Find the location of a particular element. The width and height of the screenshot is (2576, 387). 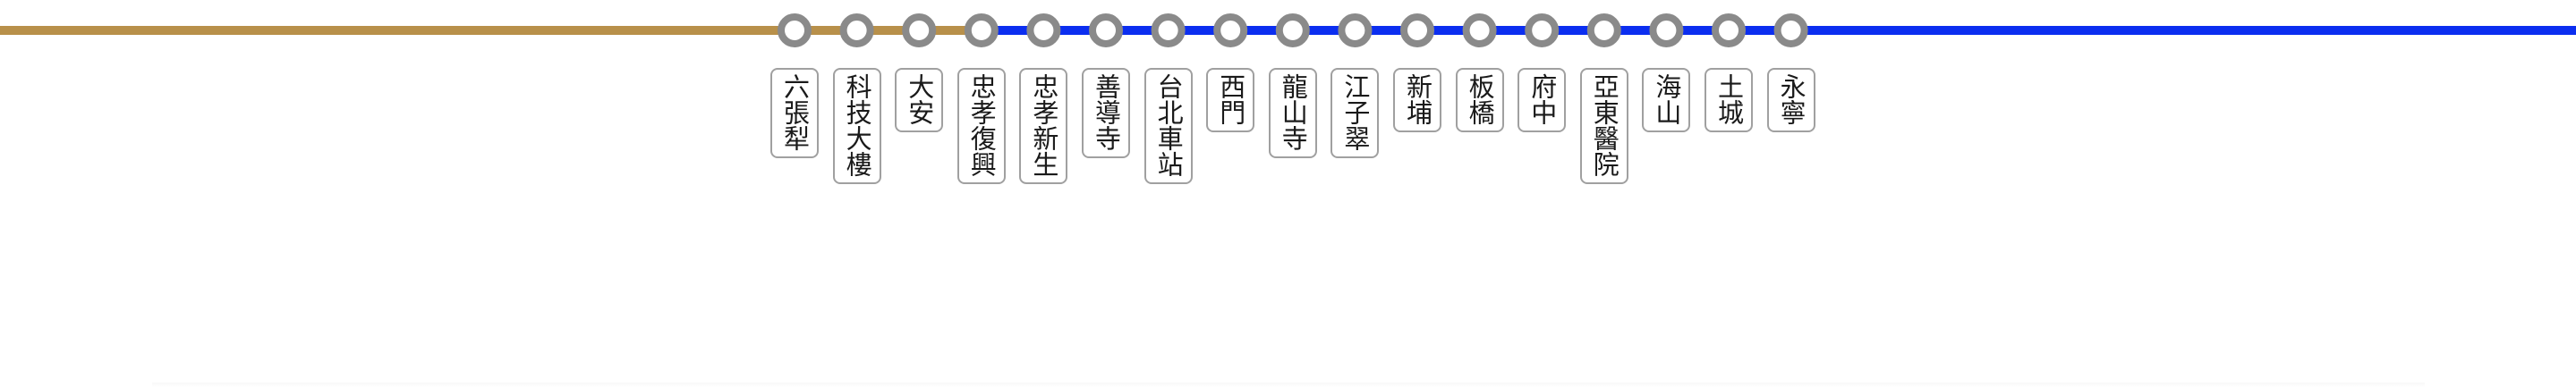

station-label: 新埔 is located at coordinates (1417, 100).